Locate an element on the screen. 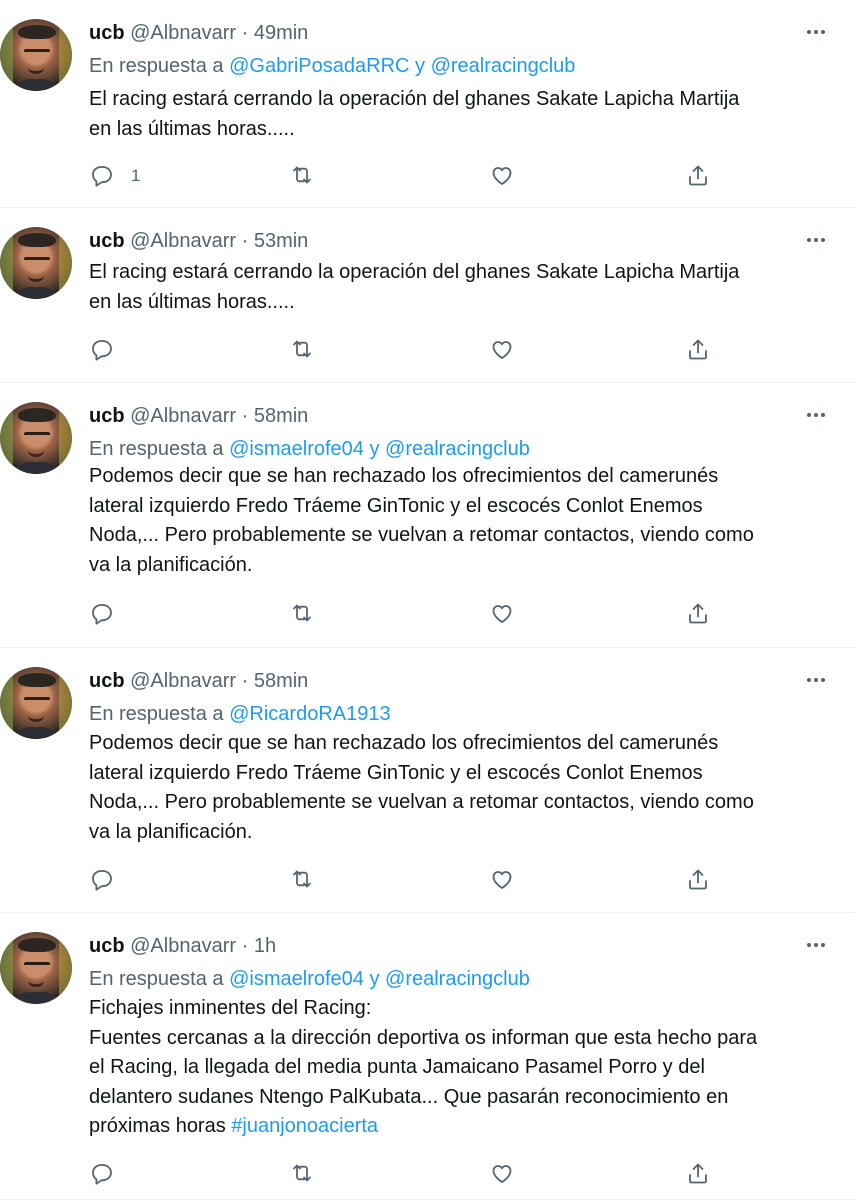  reply-mention-link: @GabriPosadaRRC is located at coordinates (319, 66).